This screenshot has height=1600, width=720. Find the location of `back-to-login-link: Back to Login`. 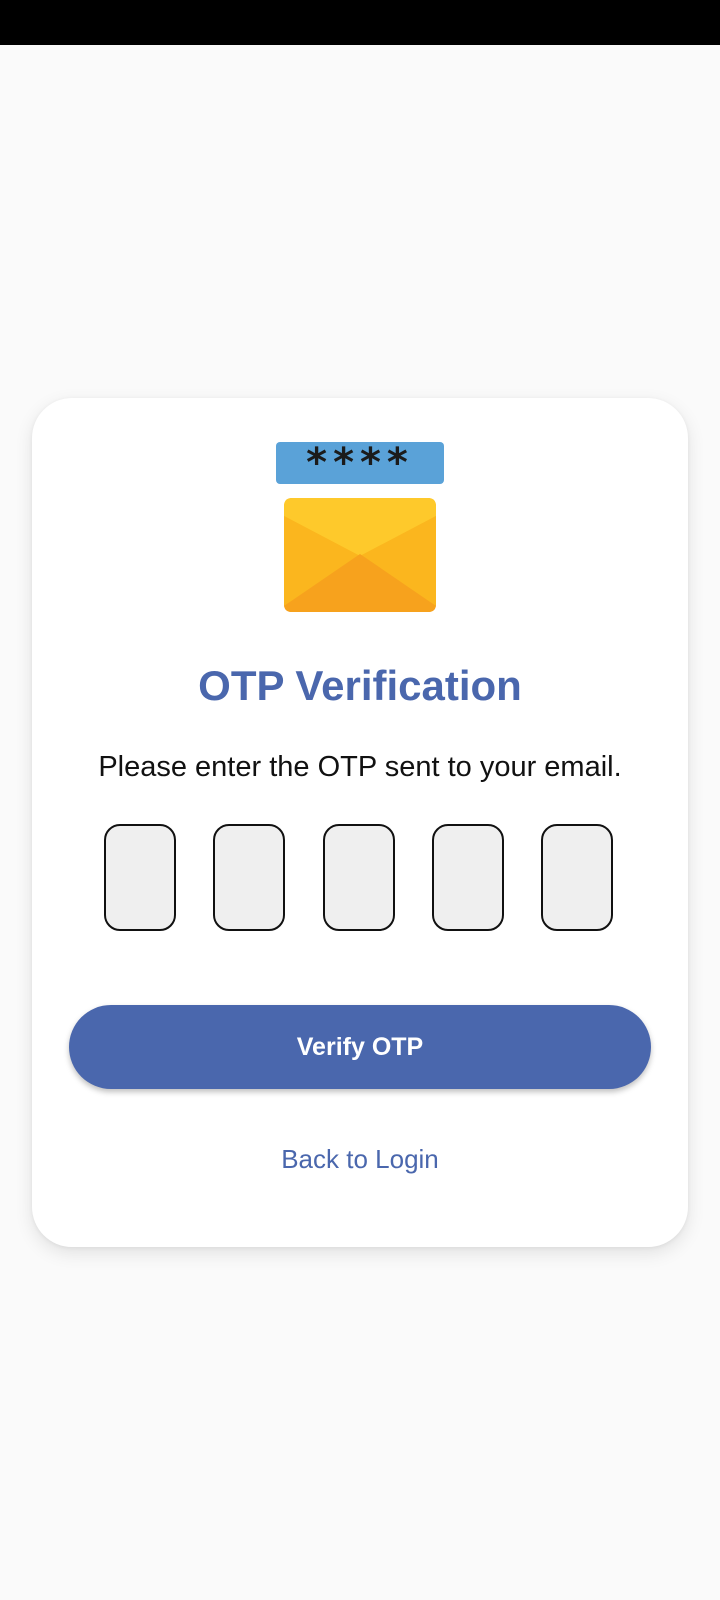

back-to-login-link: Back to Login is located at coordinates (360, 1159).